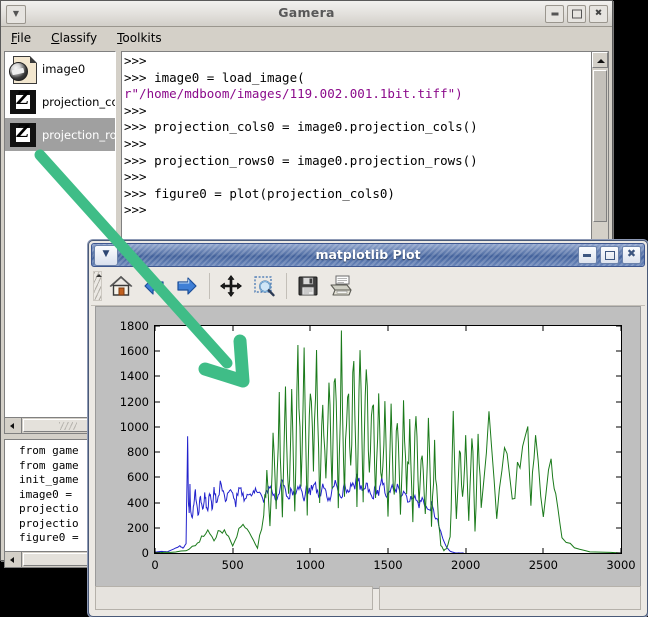 Image resolution: width=648 pixels, height=617 pixels. I want to click on menu-classify-label-rest: lassify, so click(78, 38).